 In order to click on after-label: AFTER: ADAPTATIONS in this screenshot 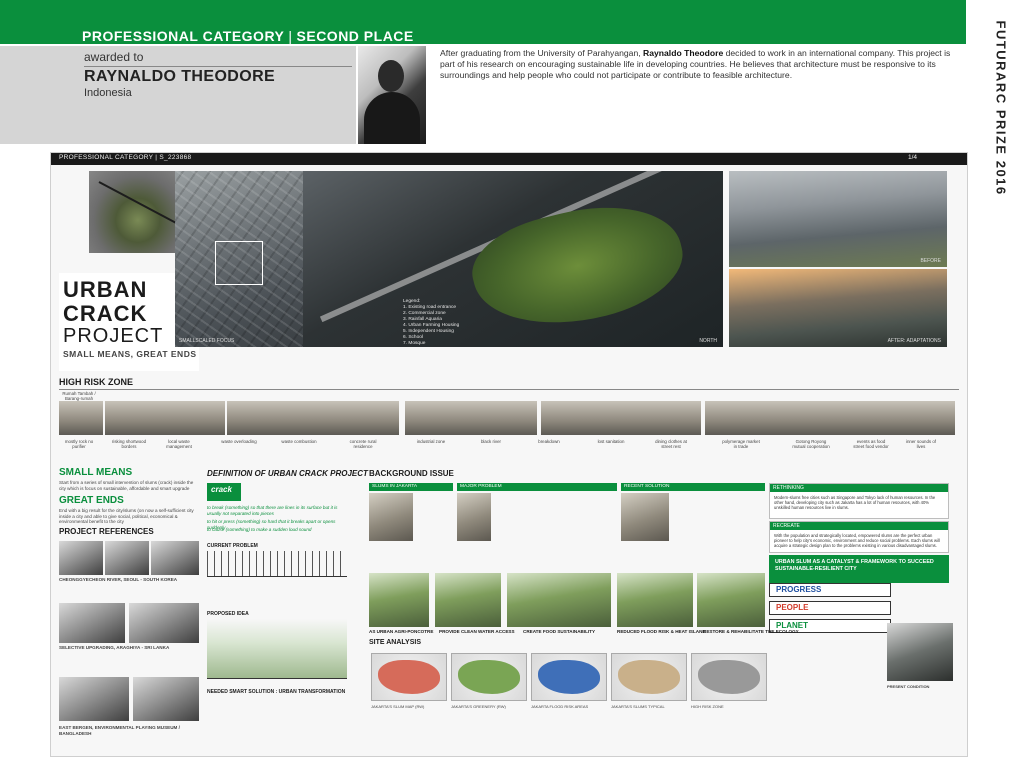, I will do `click(914, 341)`.